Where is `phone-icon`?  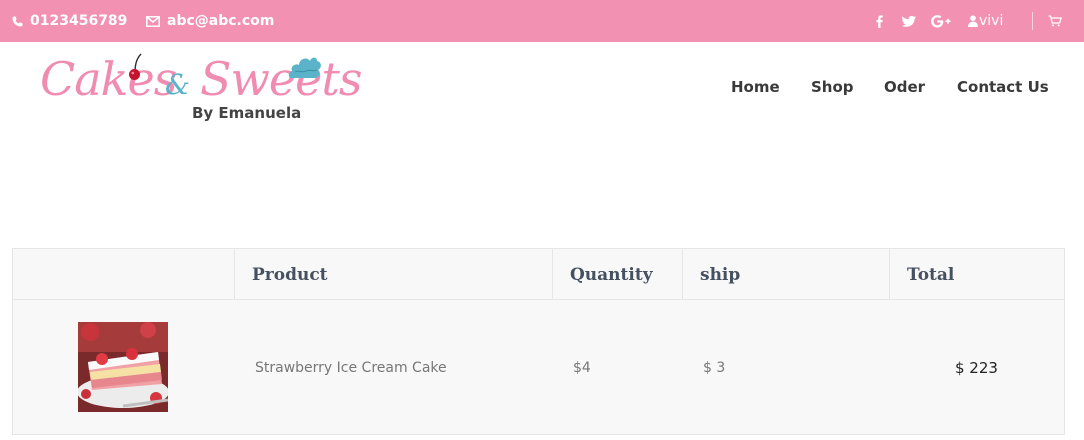 phone-icon is located at coordinates (17, 21).